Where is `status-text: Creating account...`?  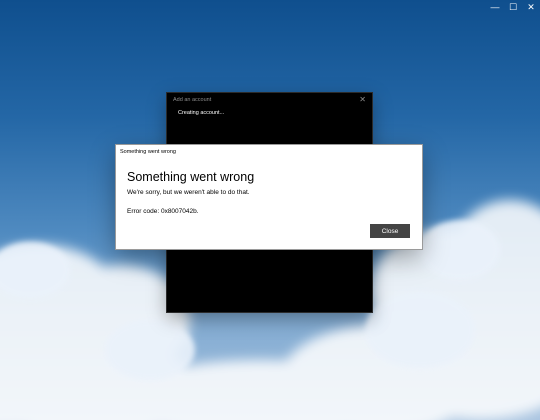
status-text: Creating account... is located at coordinates (201, 113).